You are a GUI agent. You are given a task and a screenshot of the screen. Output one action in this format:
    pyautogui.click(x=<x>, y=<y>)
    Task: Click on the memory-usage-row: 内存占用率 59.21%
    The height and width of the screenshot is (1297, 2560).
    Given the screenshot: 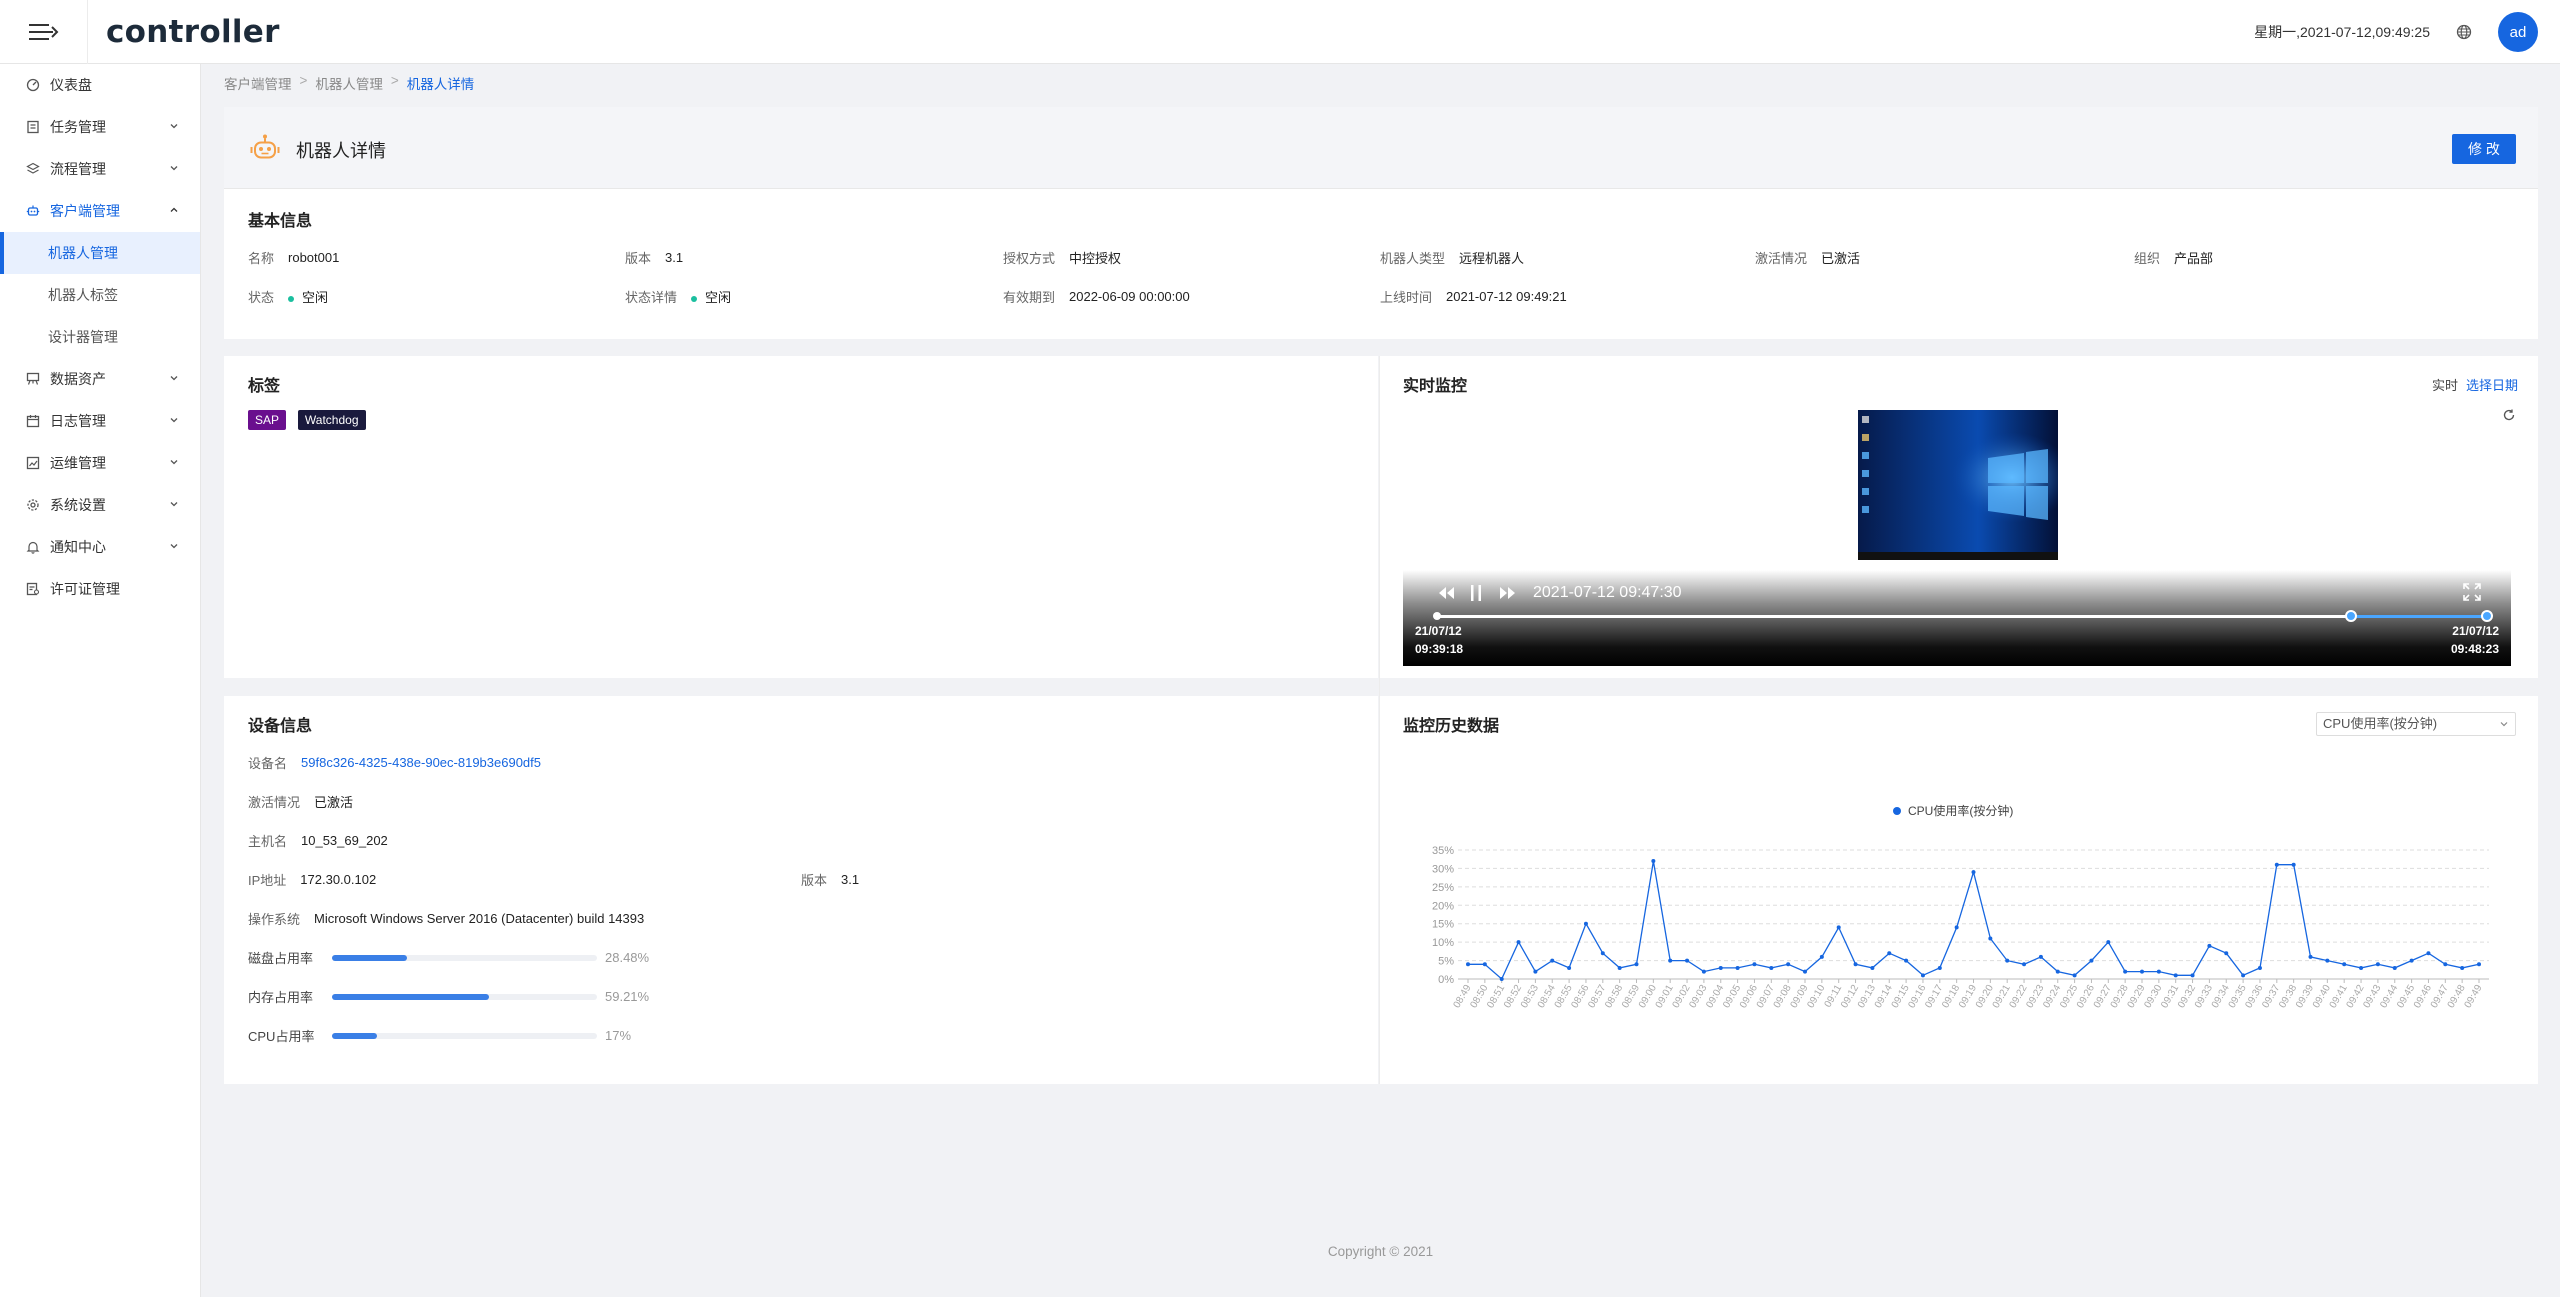 What is the action you would take?
    pyautogui.click(x=448, y=996)
    